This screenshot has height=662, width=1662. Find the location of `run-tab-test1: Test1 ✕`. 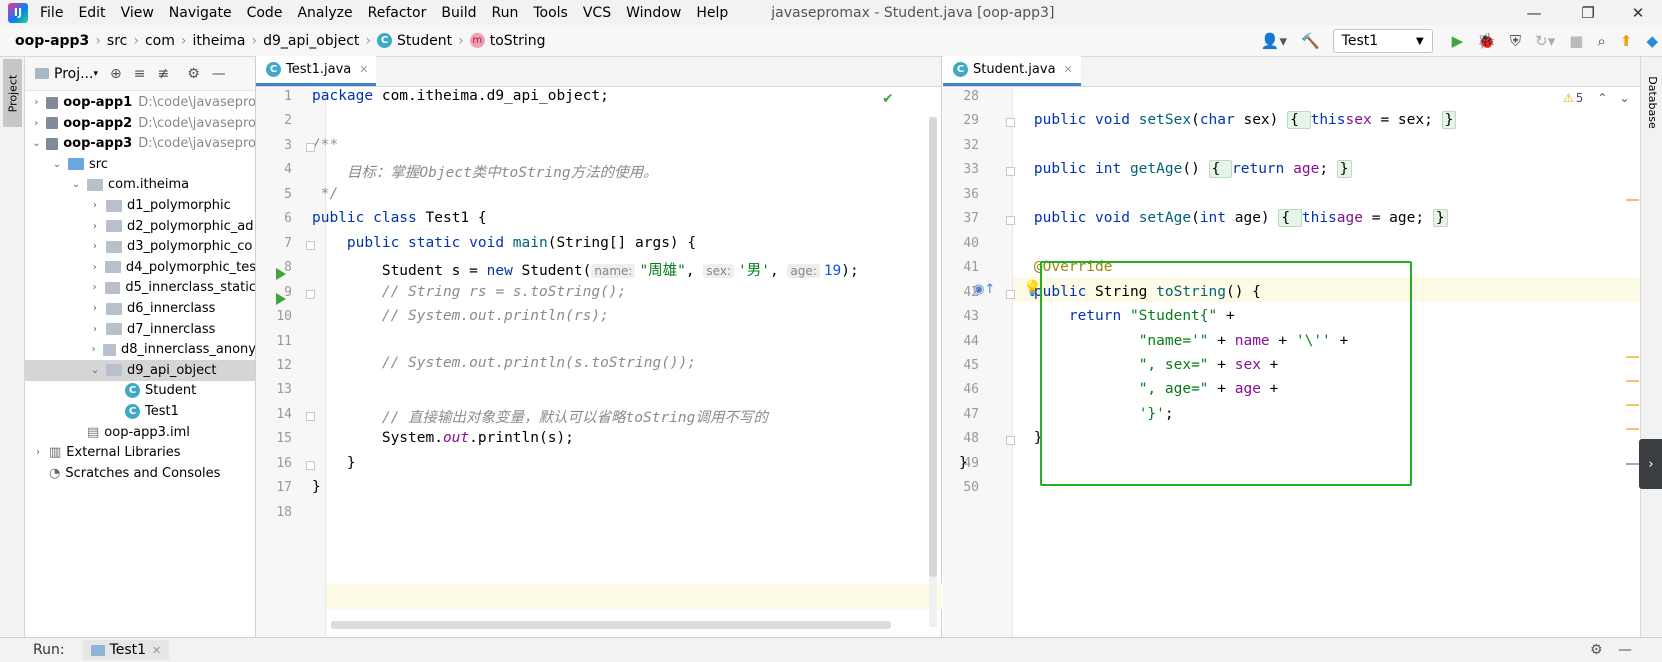

run-tab-test1: Test1 ✕ is located at coordinates (126, 650).